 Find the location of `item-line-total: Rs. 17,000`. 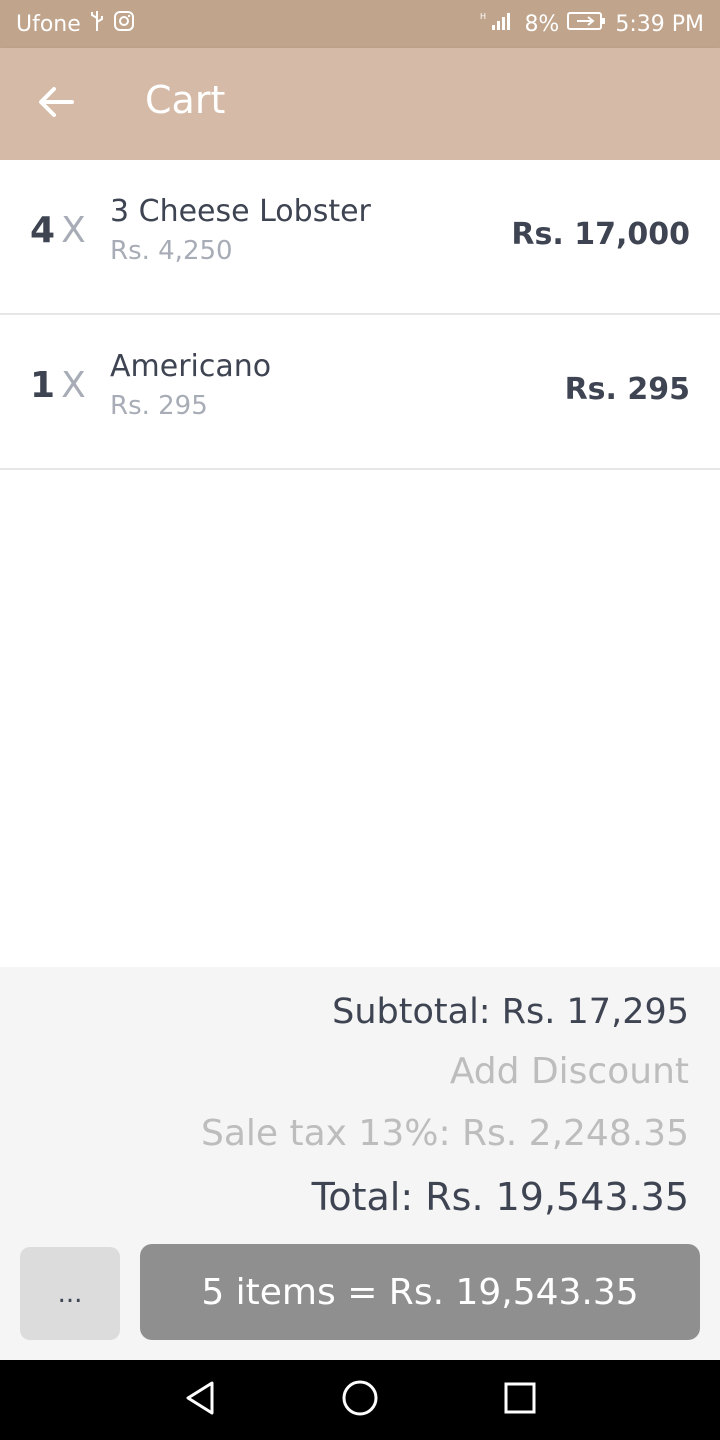

item-line-total: Rs. 17,000 is located at coordinates (600, 234).